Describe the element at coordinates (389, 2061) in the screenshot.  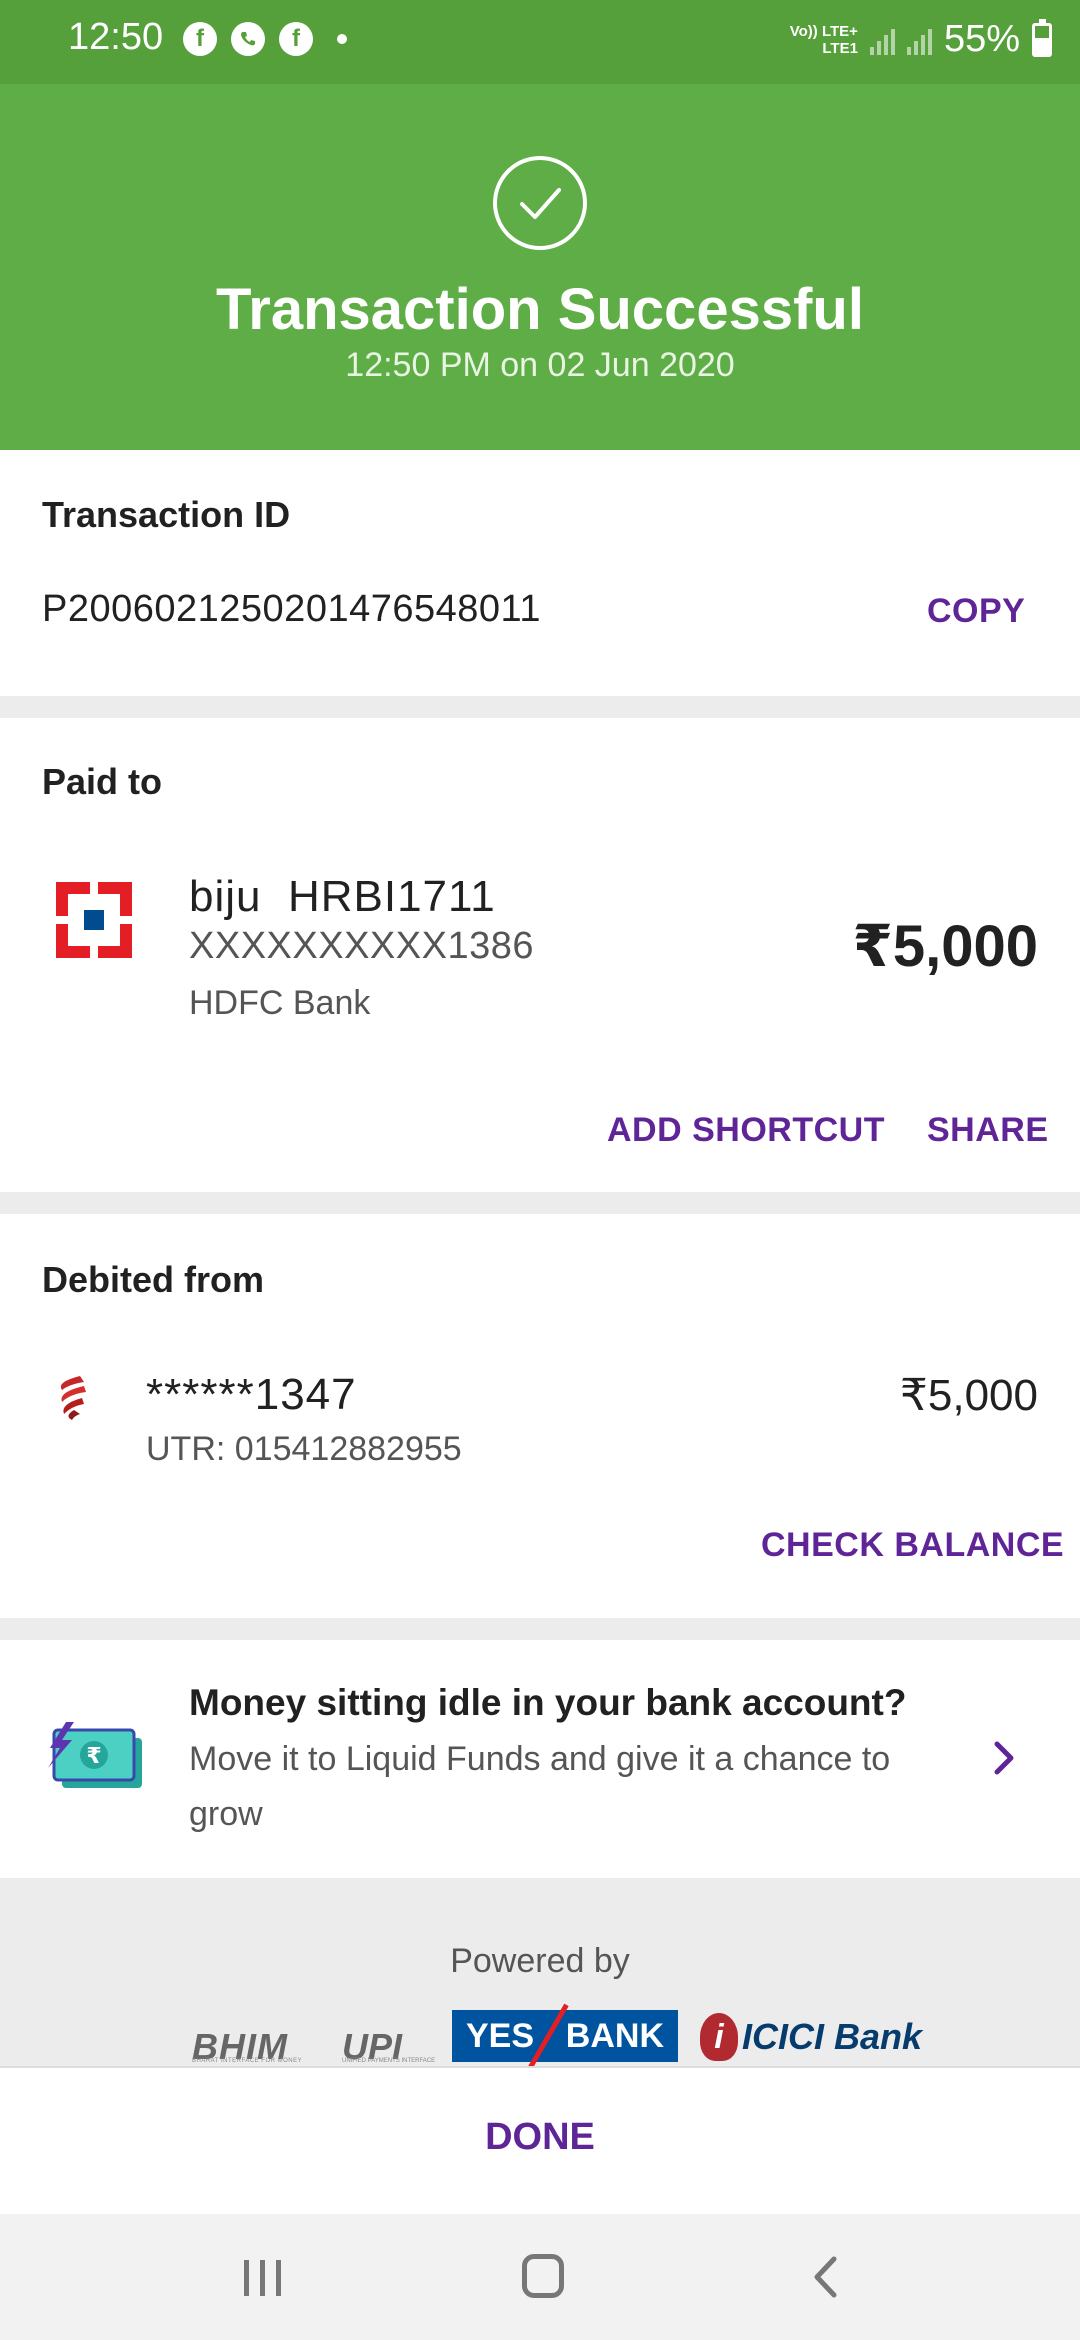
I see `upi-tagline: UNIFIED PAYMENTS INTERFACE` at that location.